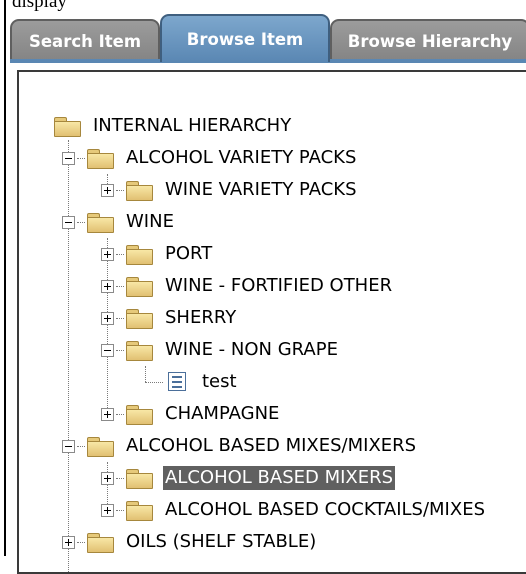 The width and height of the screenshot is (526, 574). What do you see at coordinates (241, 157) in the screenshot?
I see `tree-node-label: ALCOHOL VARIETY PACKS` at bounding box center [241, 157].